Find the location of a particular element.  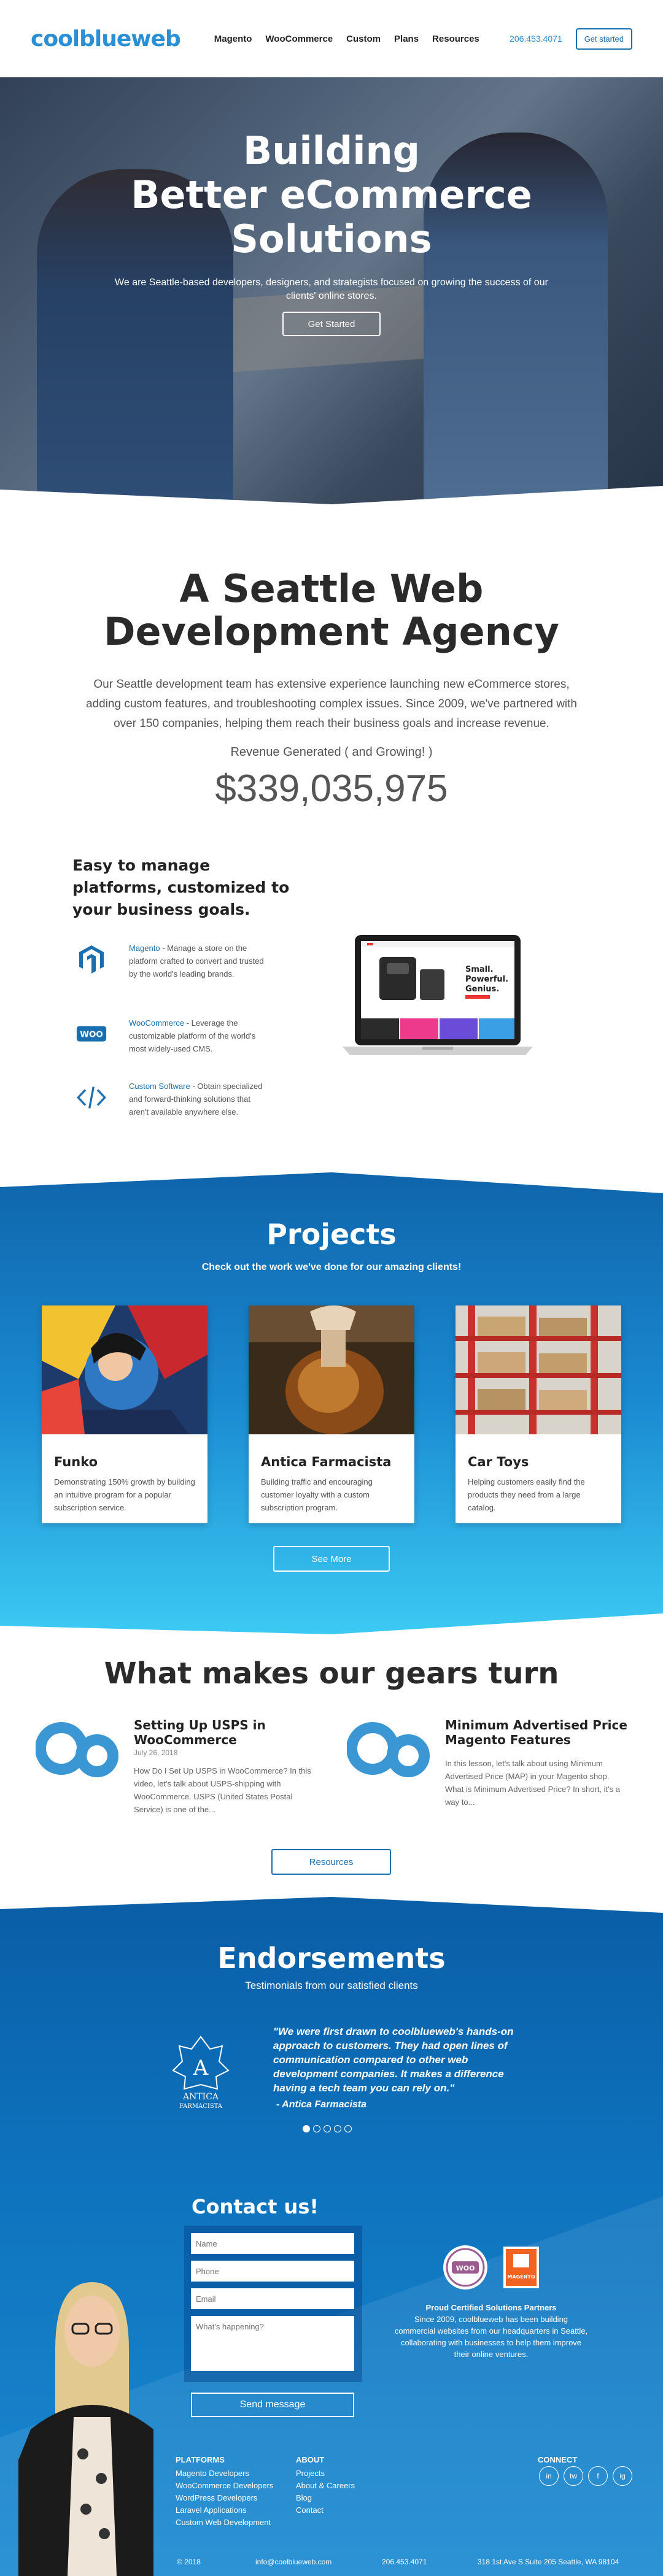

platform-name: Custom Software is located at coordinates (159, 1086).